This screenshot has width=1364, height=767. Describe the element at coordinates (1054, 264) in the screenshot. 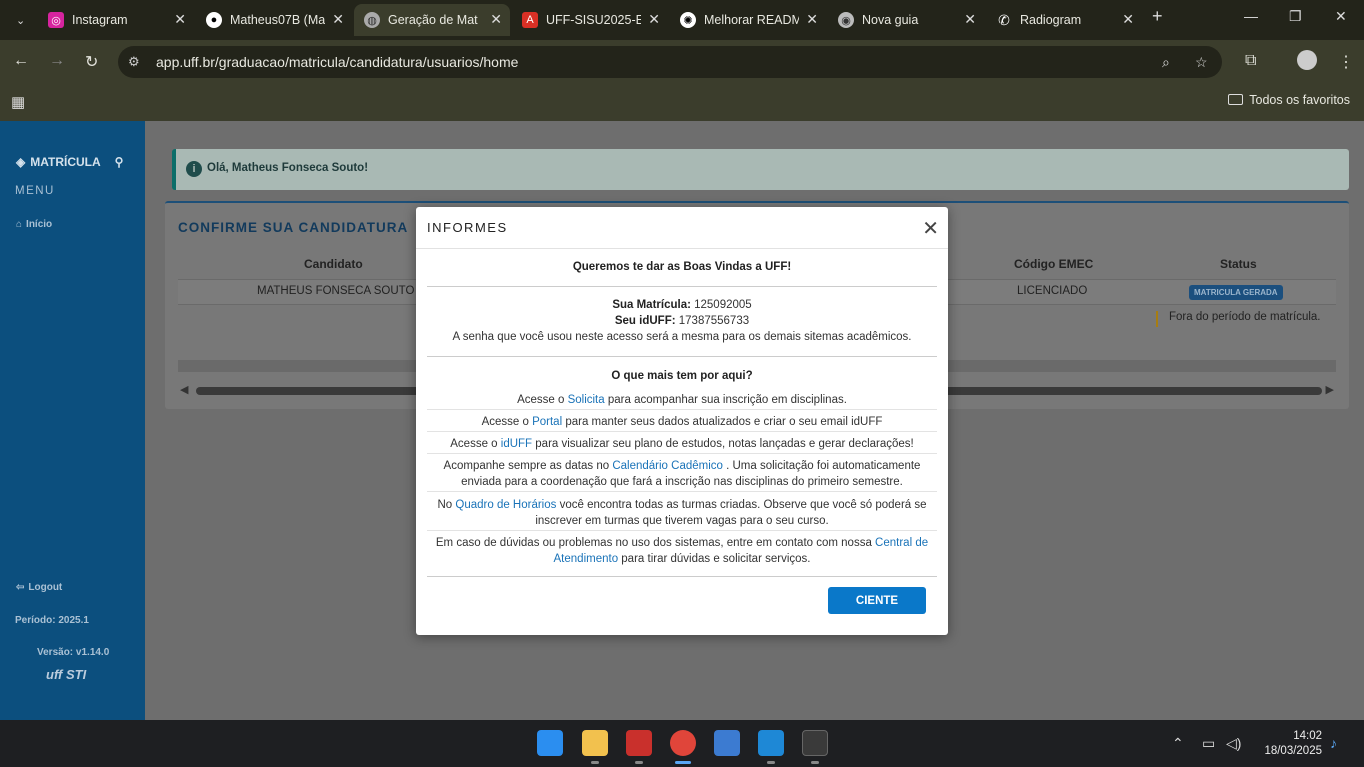

I see `column-header-emec: Código EMEC` at that location.